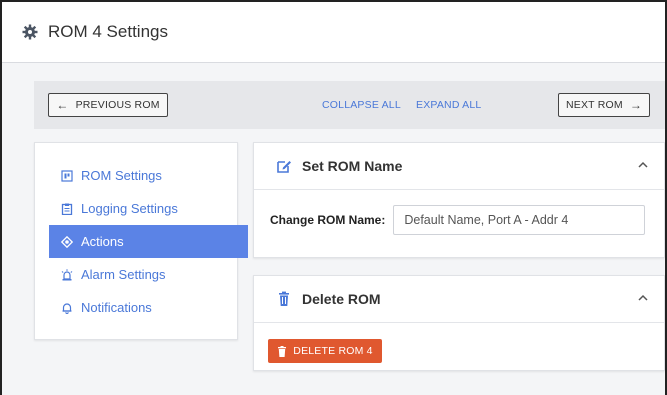  I want to click on sidebar-item-label: ROM Settings, so click(121, 175).